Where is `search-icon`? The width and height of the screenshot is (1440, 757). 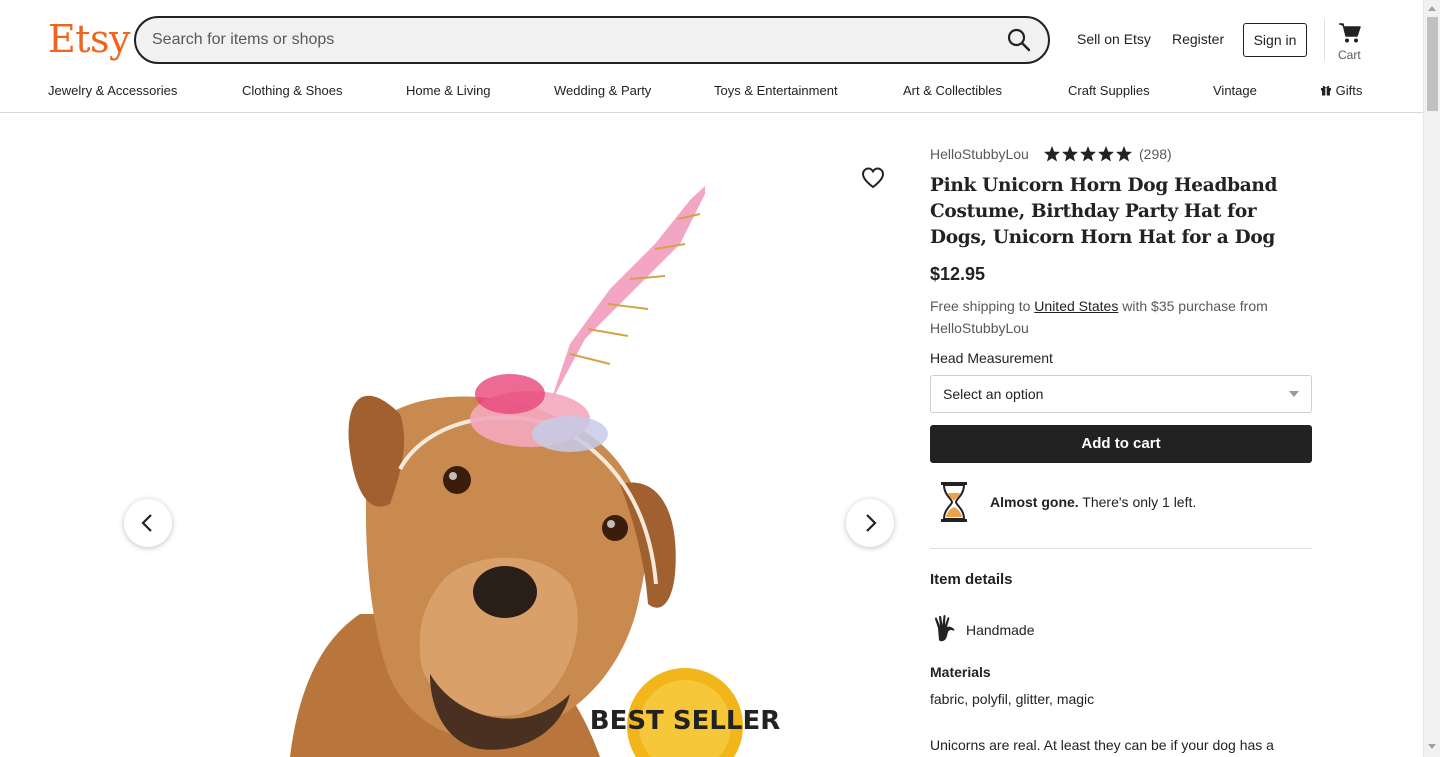
search-icon is located at coordinates (1019, 40).